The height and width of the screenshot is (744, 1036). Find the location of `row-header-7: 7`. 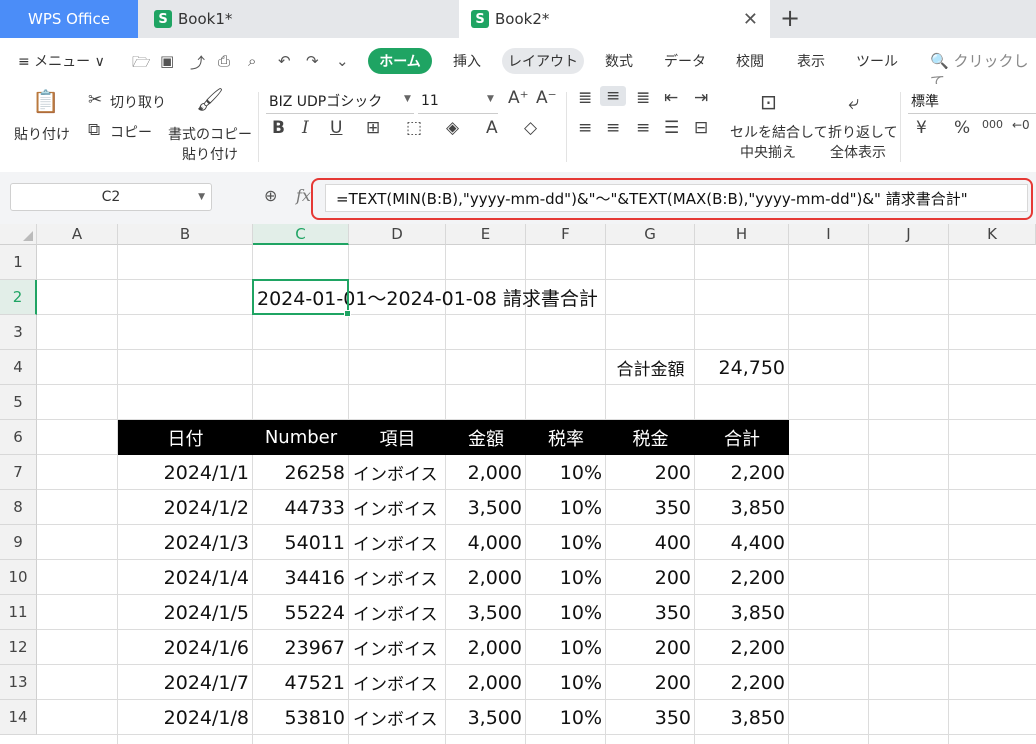

row-header-7: 7 is located at coordinates (18, 472).